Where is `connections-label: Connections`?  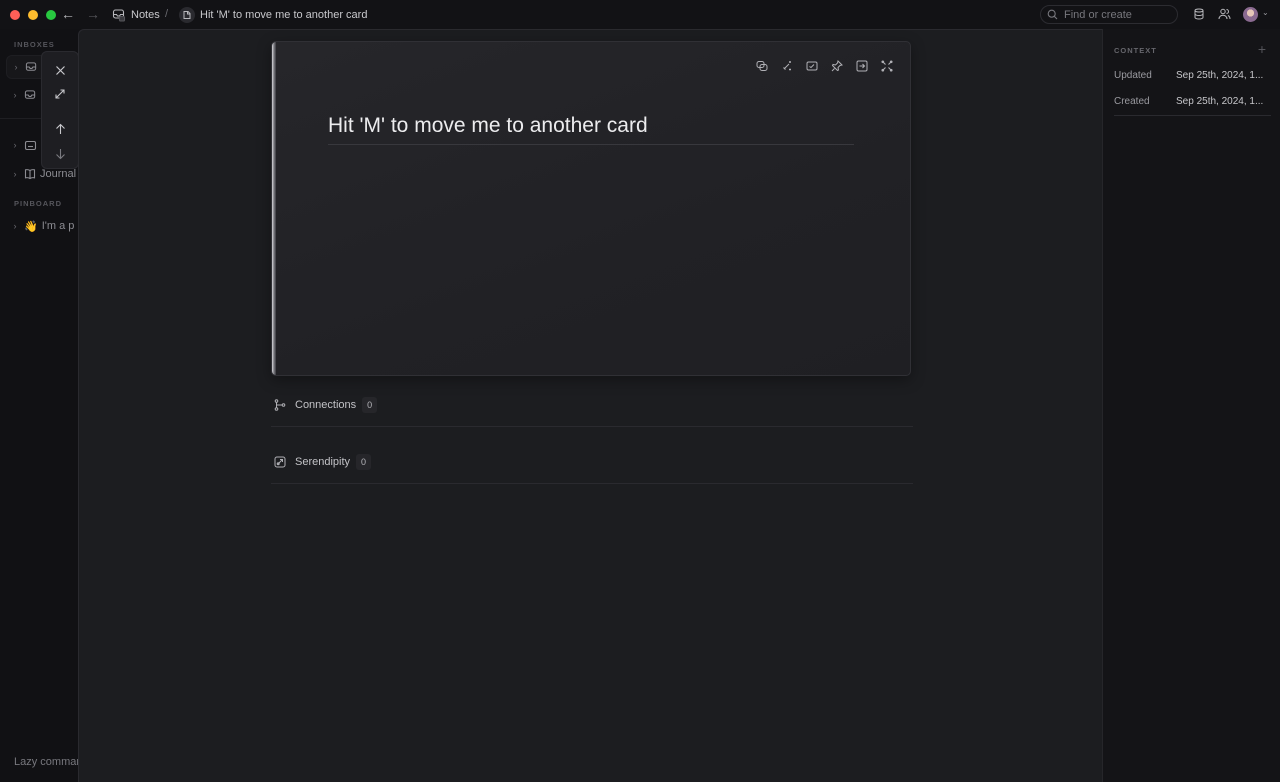 connections-label: Connections is located at coordinates (326, 404).